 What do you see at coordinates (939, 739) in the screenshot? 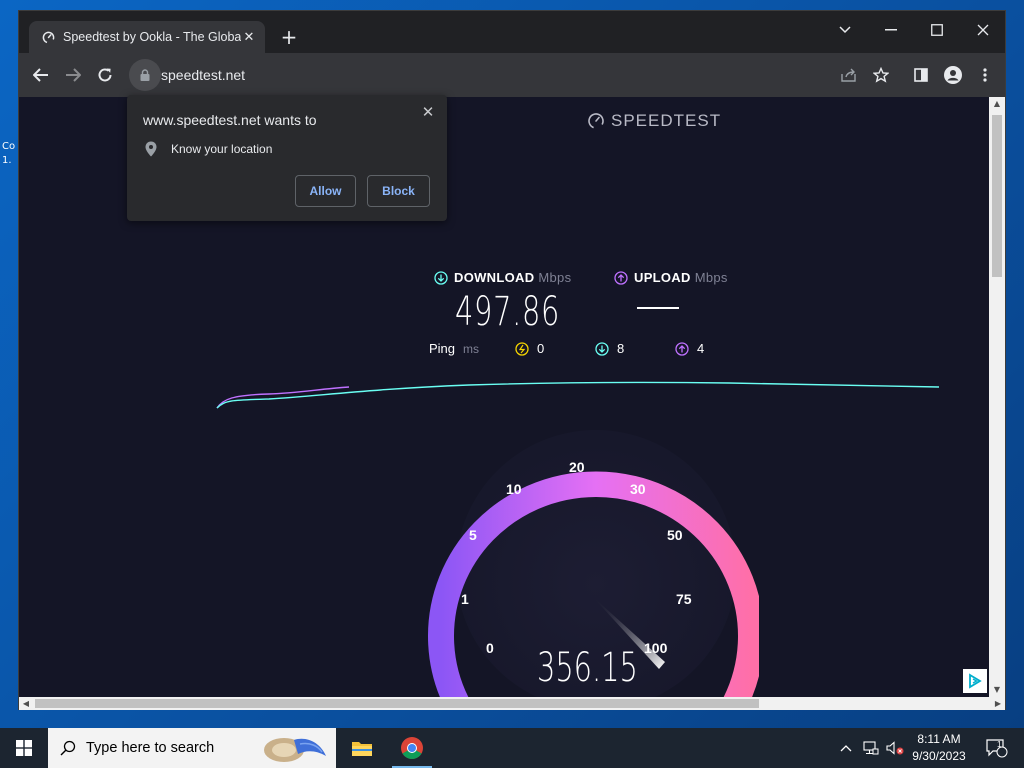
I see `clock-time: 8:11 AM` at bounding box center [939, 739].